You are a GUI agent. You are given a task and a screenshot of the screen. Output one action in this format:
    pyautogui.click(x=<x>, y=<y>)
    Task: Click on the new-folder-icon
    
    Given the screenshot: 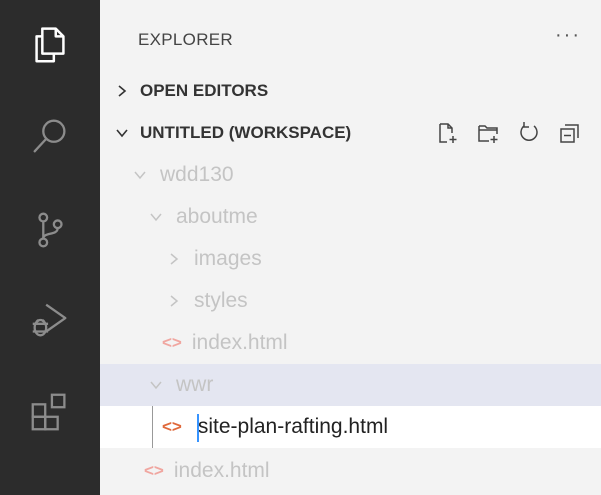 What is the action you would take?
    pyautogui.click(x=488, y=133)
    